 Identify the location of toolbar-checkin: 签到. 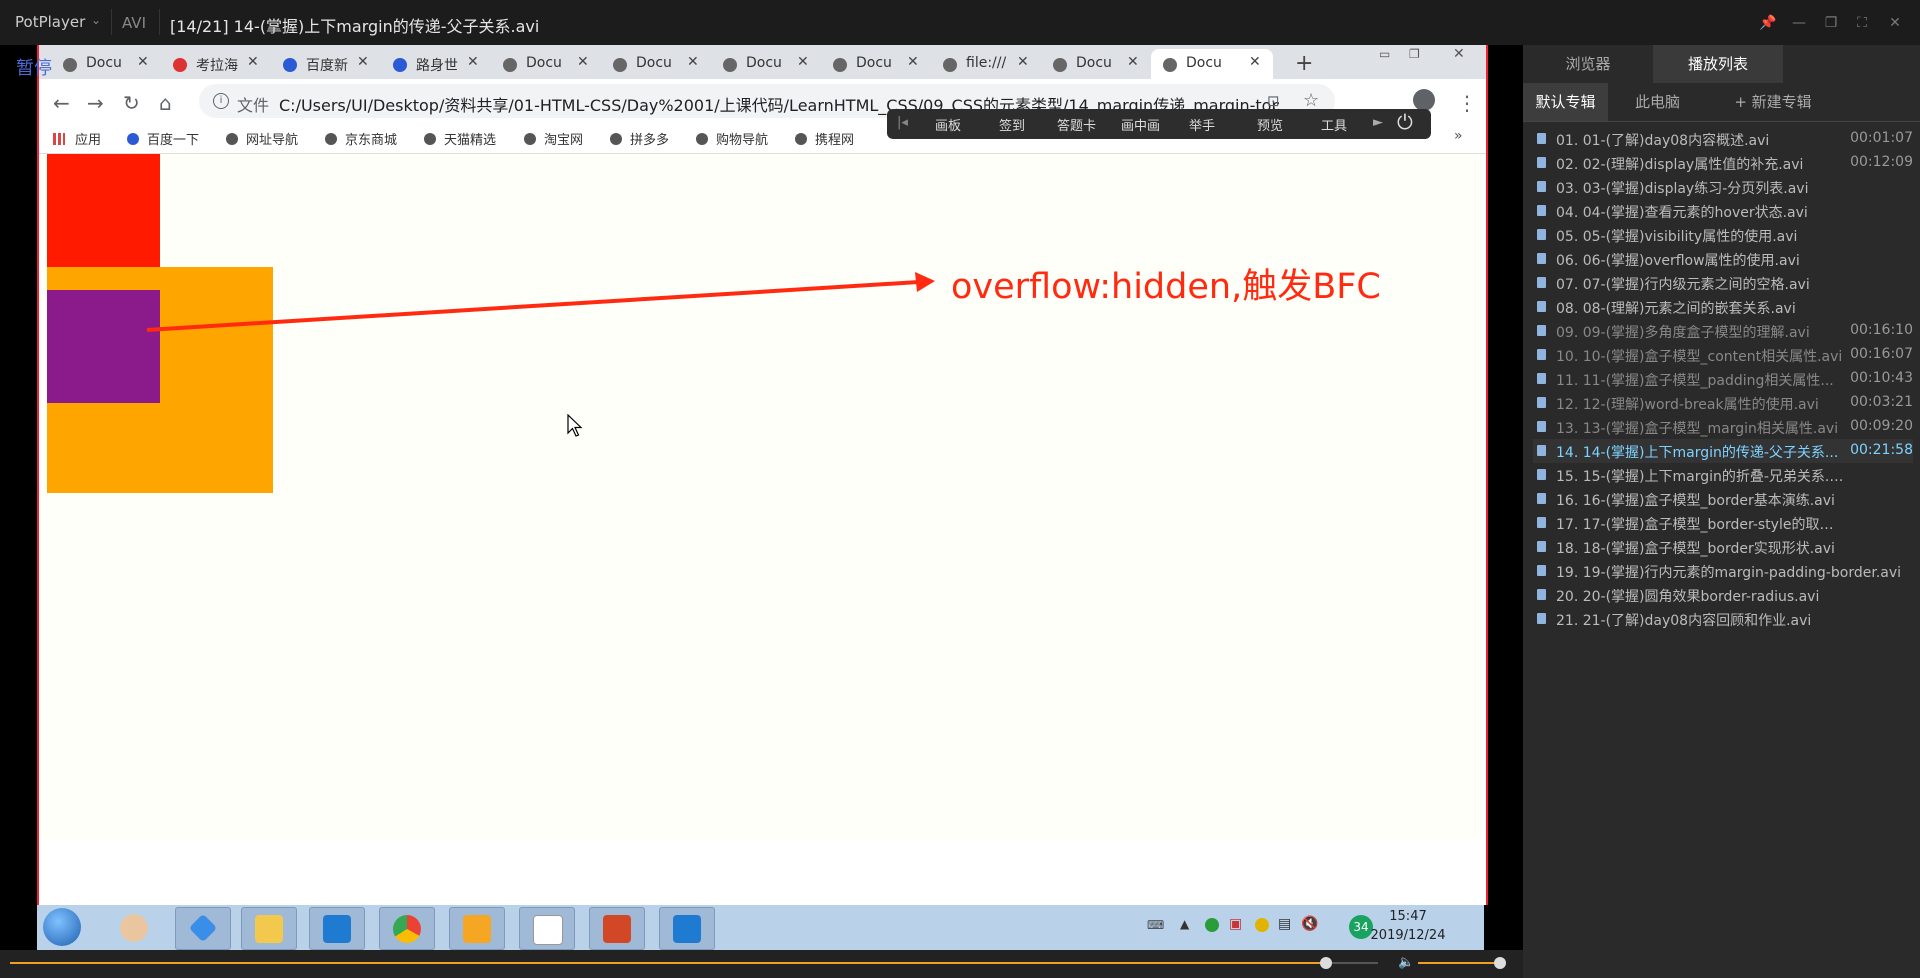
(1012, 124).